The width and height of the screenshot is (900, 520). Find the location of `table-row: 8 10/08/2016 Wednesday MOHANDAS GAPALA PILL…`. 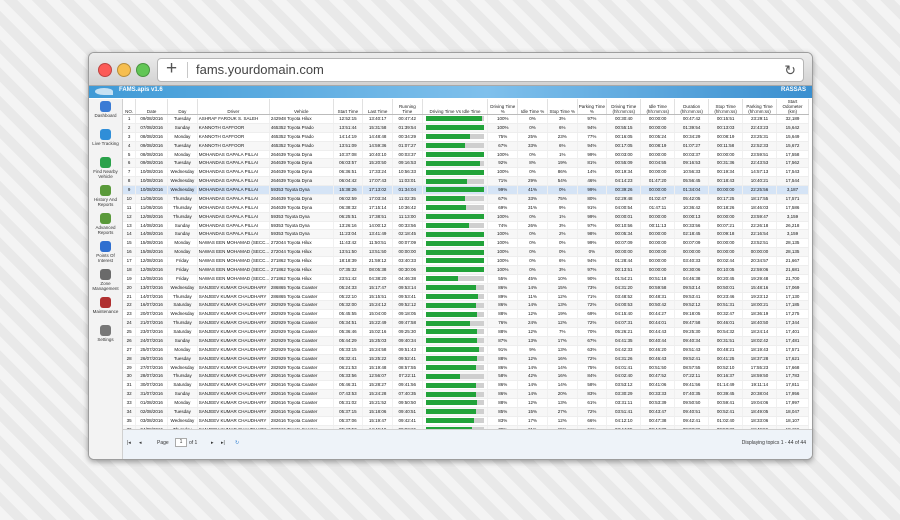

table-row: 8 10/08/2016 Wednesday MOHANDAS GAPALA PILL… is located at coordinates (466, 181).